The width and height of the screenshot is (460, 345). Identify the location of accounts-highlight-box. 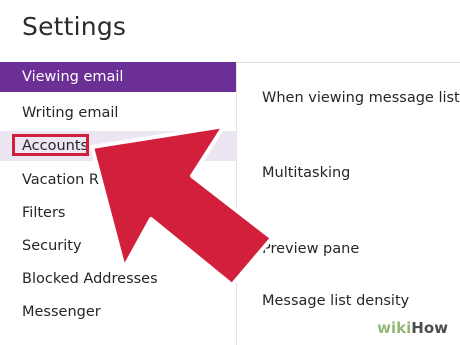
(50, 145).